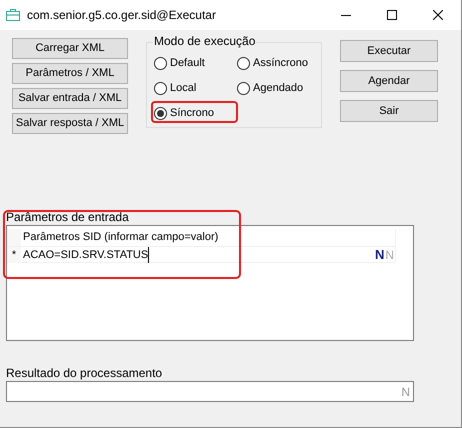 The height and width of the screenshot is (428, 462). Describe the element at coordinates (68, 217) in the screenshot. I see `field-label: Parâmetros de entrada` at that location.